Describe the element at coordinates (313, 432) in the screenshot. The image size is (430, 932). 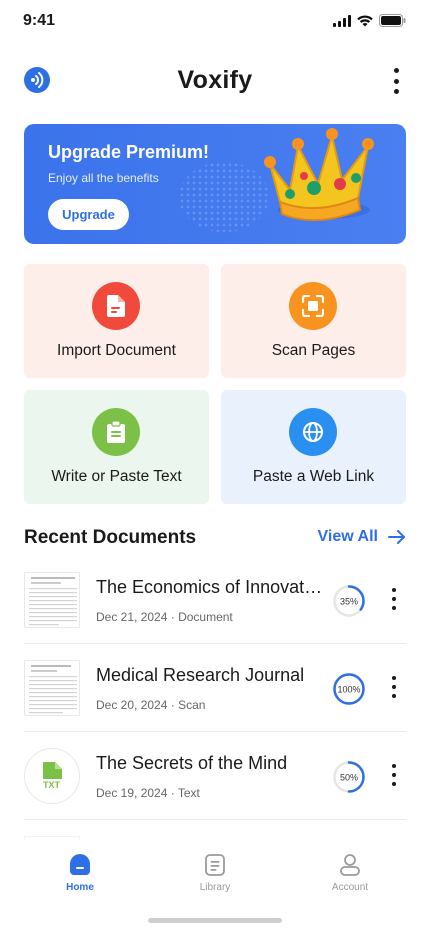
I see `globe-icon` at that location.